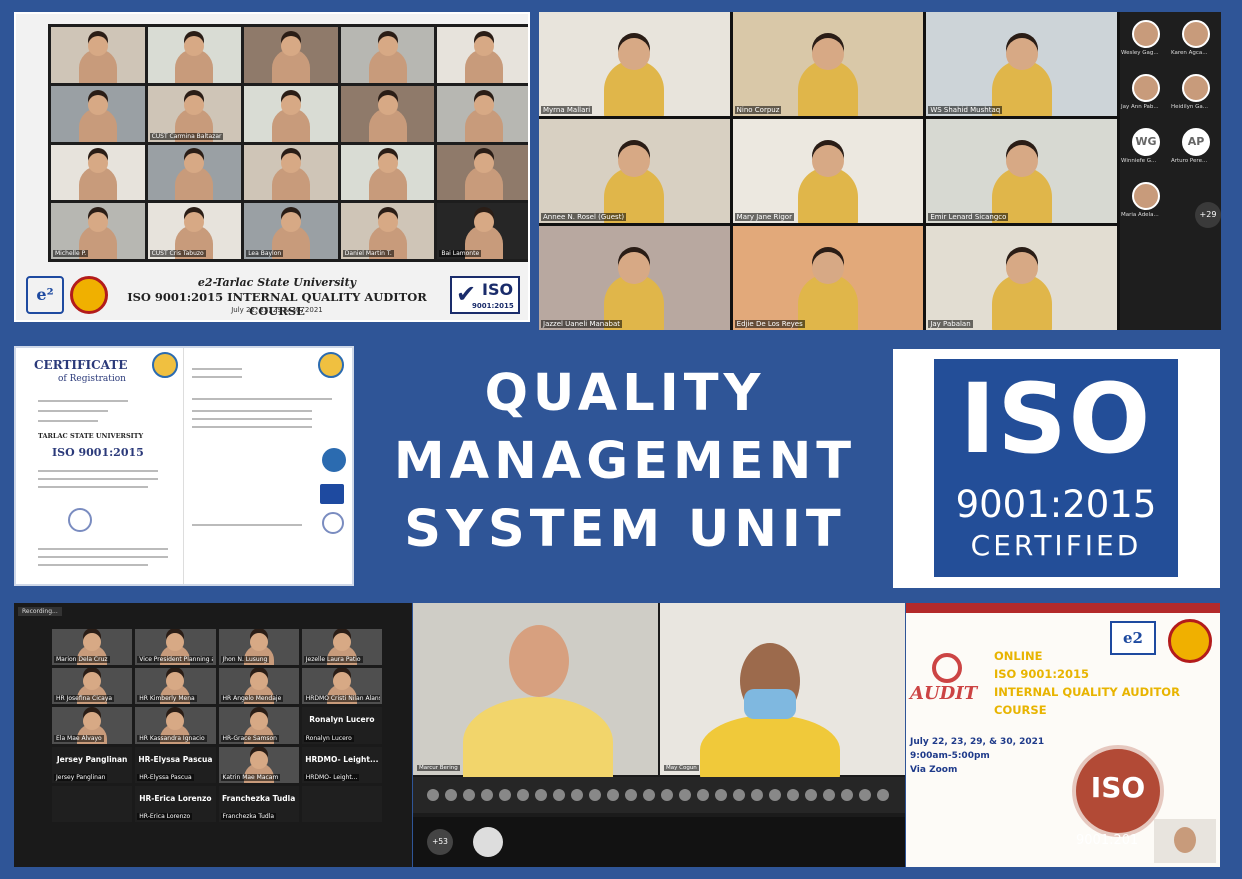  Describe the element at coordinates (634, 171) in the screenshot. I see `video-tile: Annee N. Rosel (Guest)` at that location.